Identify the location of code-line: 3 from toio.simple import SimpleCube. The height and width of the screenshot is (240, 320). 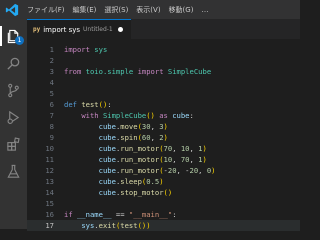
(163, 71).